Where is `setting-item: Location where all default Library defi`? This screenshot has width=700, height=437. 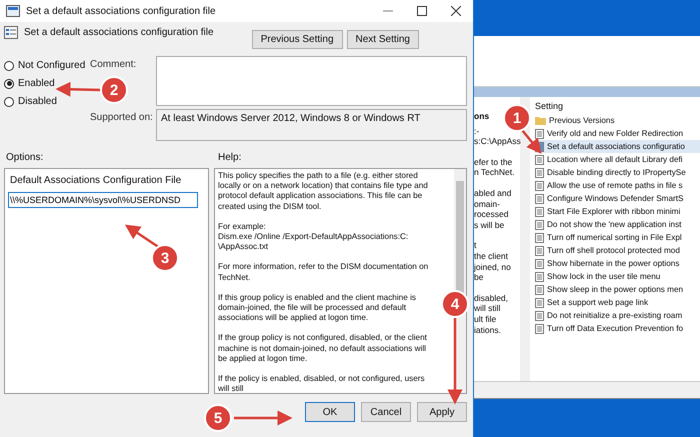
setting-item: Location where all default Library defi is located at coordinates (617, 159).